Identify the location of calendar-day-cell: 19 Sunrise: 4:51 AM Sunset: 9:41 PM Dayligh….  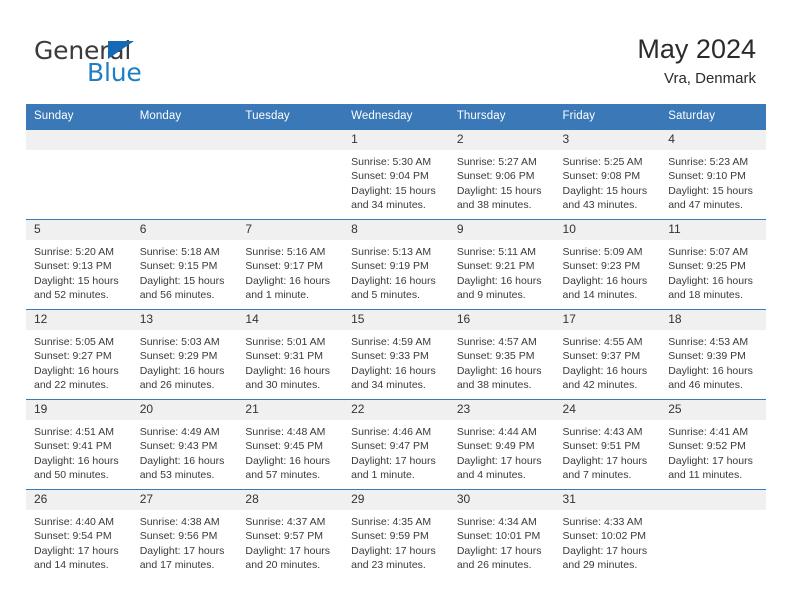
(79, 444).